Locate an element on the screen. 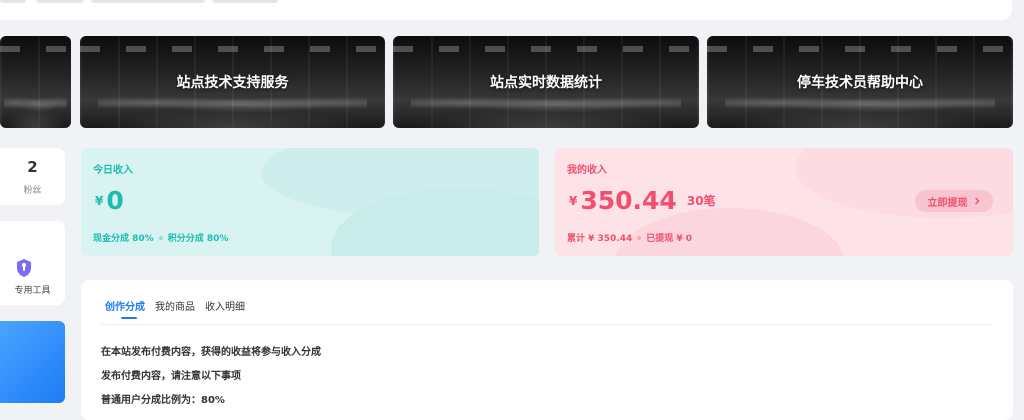 This screenshot has width=1024, height=420. banner-title: 站点技术支持服务 is located at coordinates (232, 83).